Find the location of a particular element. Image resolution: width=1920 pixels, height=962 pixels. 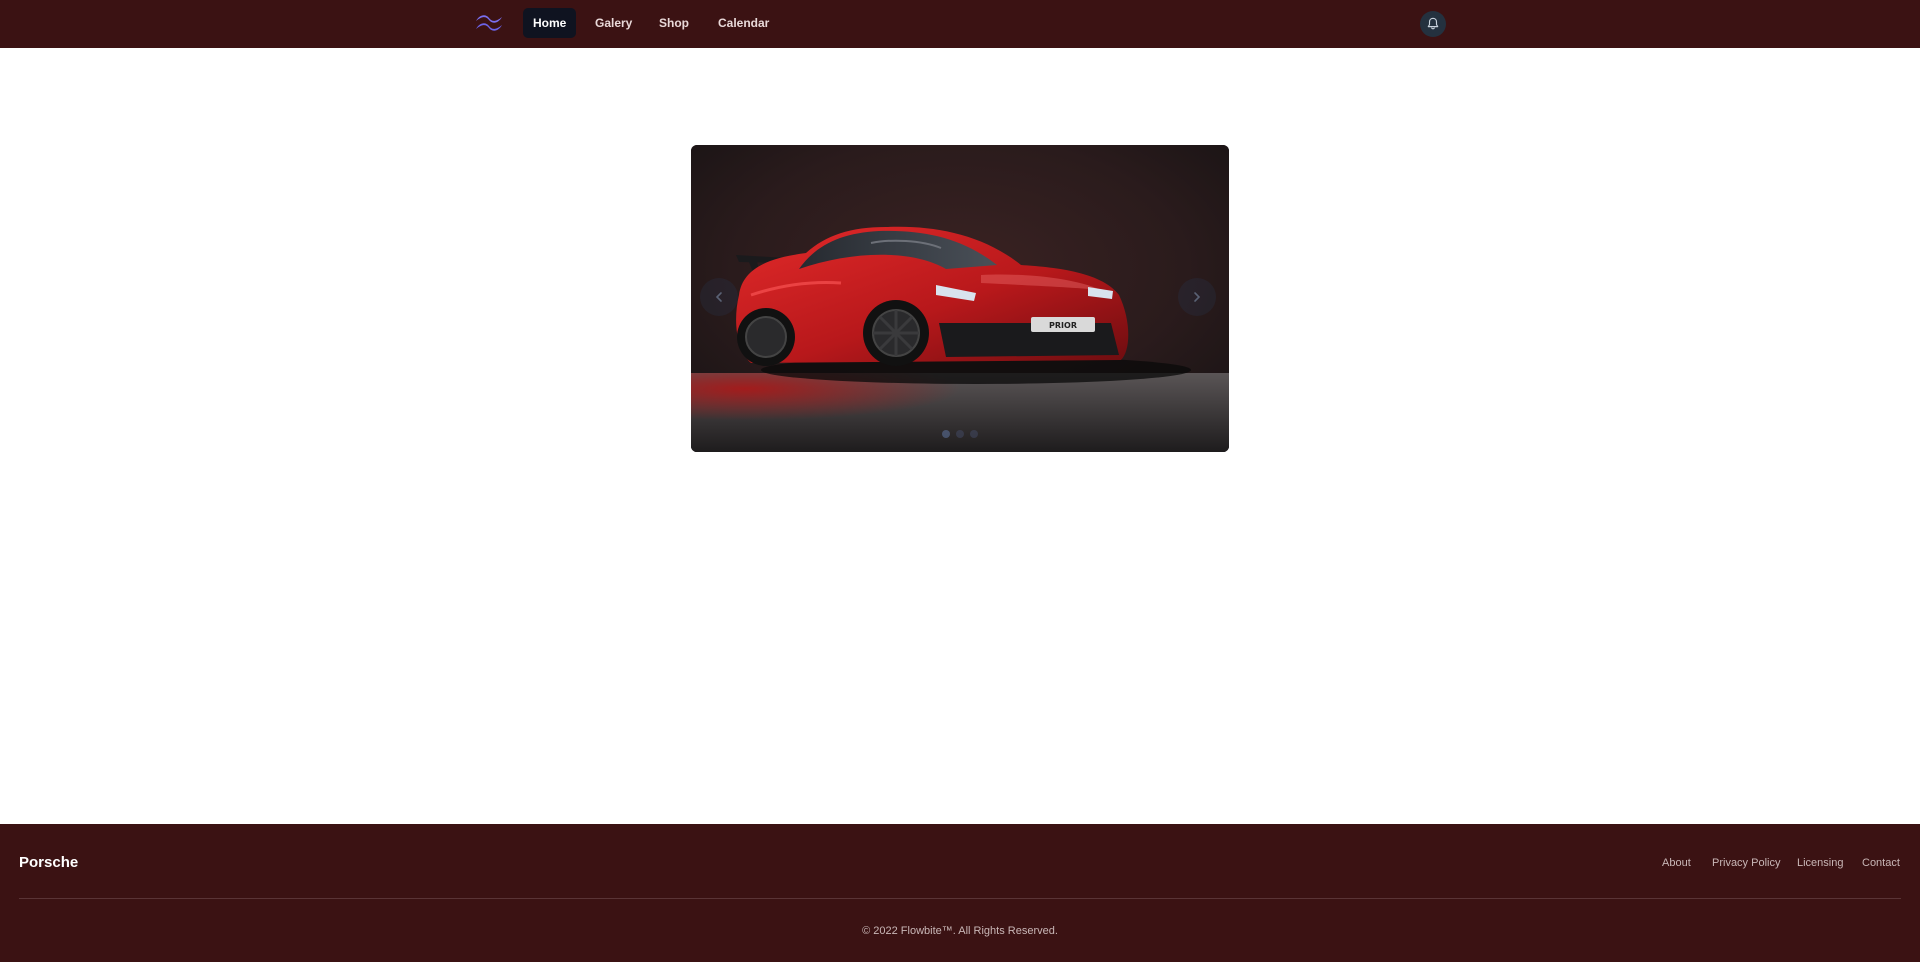

footer-brand: Porsche is located at coordinates (48, 862).